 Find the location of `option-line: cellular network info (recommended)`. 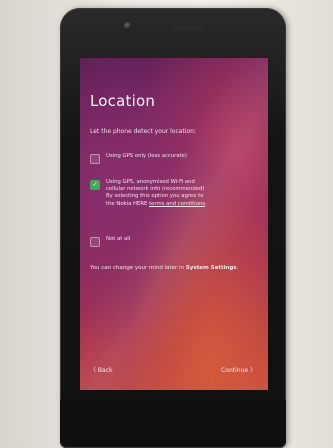

option-line: cellular network info (recommended) is located at coordinates (155, 189).